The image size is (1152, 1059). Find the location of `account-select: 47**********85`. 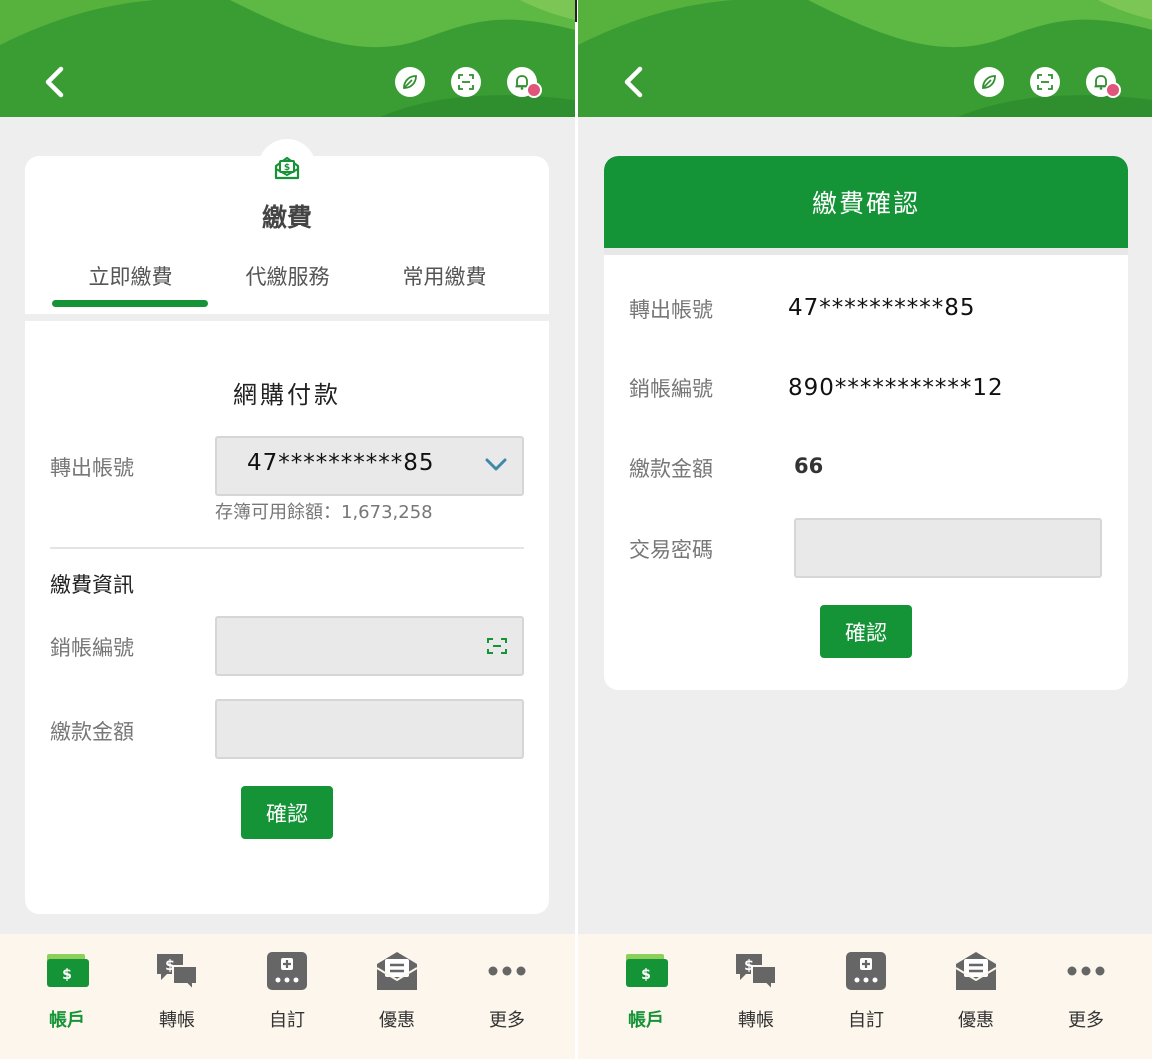

account-select: 47**********85 is located at coordinates (369, 466).